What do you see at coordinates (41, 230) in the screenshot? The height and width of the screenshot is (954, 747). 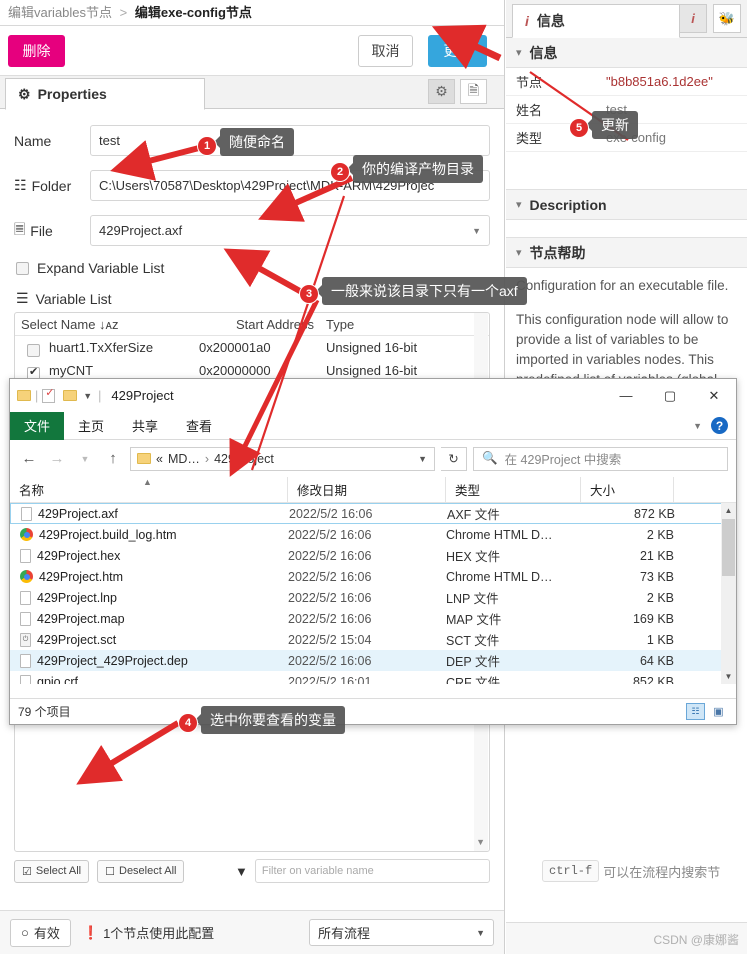 I see `file-label-text: File` at bounding box center [41, 230].